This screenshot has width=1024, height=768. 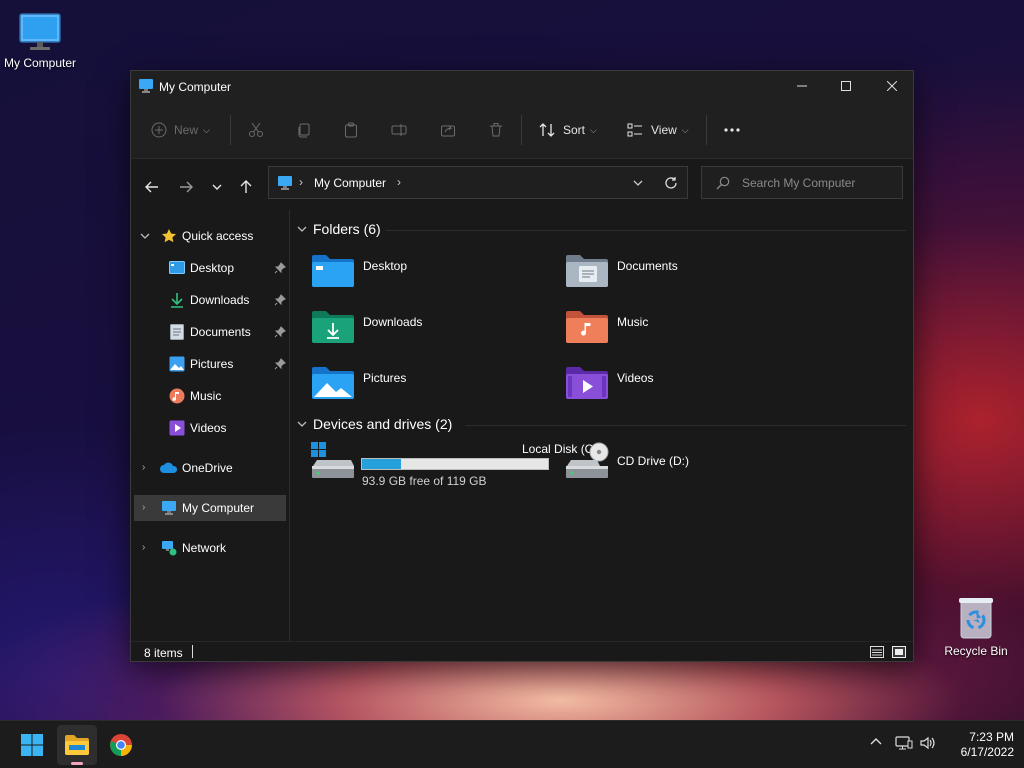 I want to click on sidebar-item-videos: Videos, so click(x=210, y=428).